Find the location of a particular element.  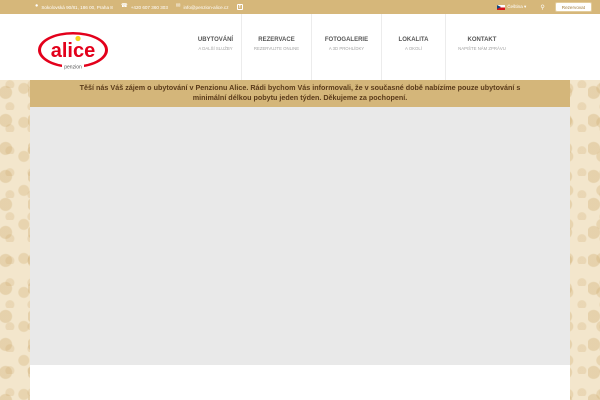

nav-item-lokalita: LOKALITA A OKOLÍ is located at coordinates (414, 47).